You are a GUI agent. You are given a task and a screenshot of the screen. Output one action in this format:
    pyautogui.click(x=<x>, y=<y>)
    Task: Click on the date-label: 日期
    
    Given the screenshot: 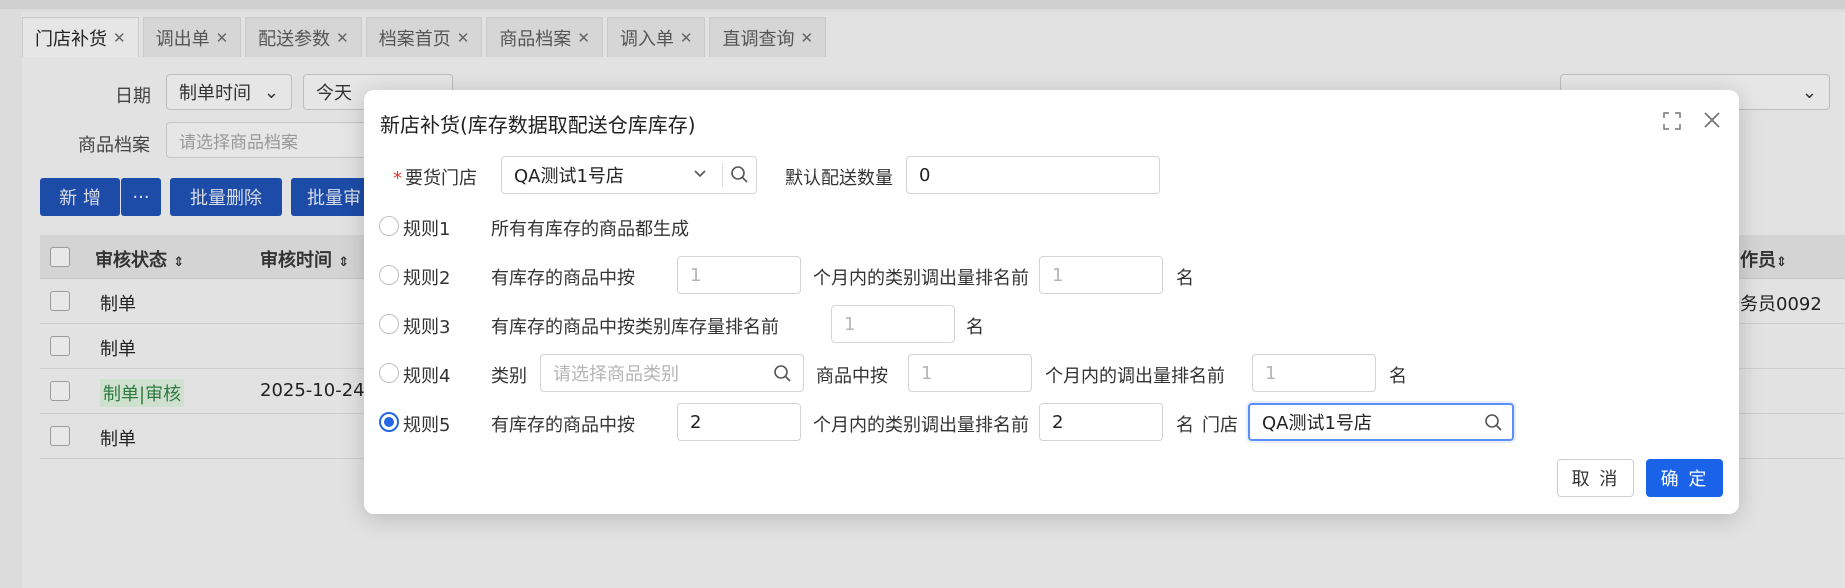 What is the action you would take?
    pyautogui.click(x=133, y=96)
    